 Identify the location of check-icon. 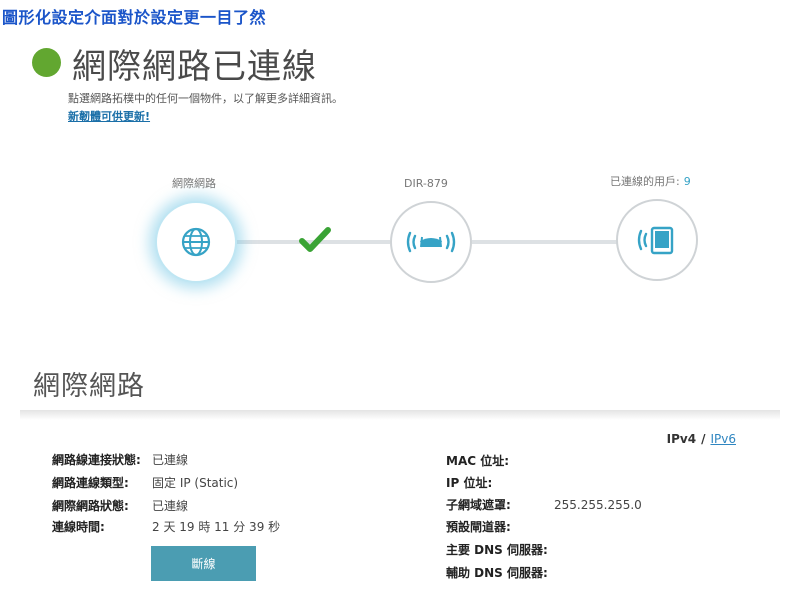
(315, 239).